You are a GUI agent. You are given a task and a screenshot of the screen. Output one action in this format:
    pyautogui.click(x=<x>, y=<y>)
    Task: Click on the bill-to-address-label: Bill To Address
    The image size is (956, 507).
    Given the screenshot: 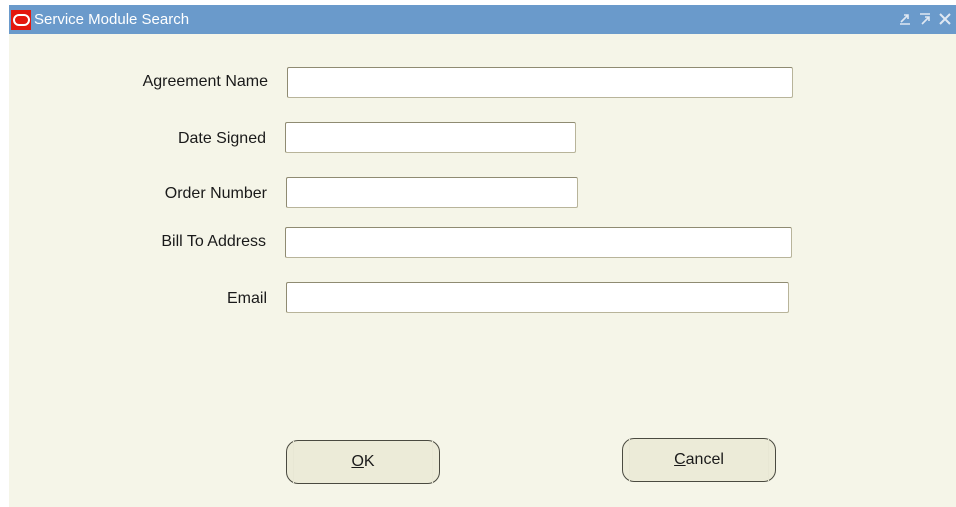 What is the action you would take?
    pyautogui.click(x=213, y=241)
    